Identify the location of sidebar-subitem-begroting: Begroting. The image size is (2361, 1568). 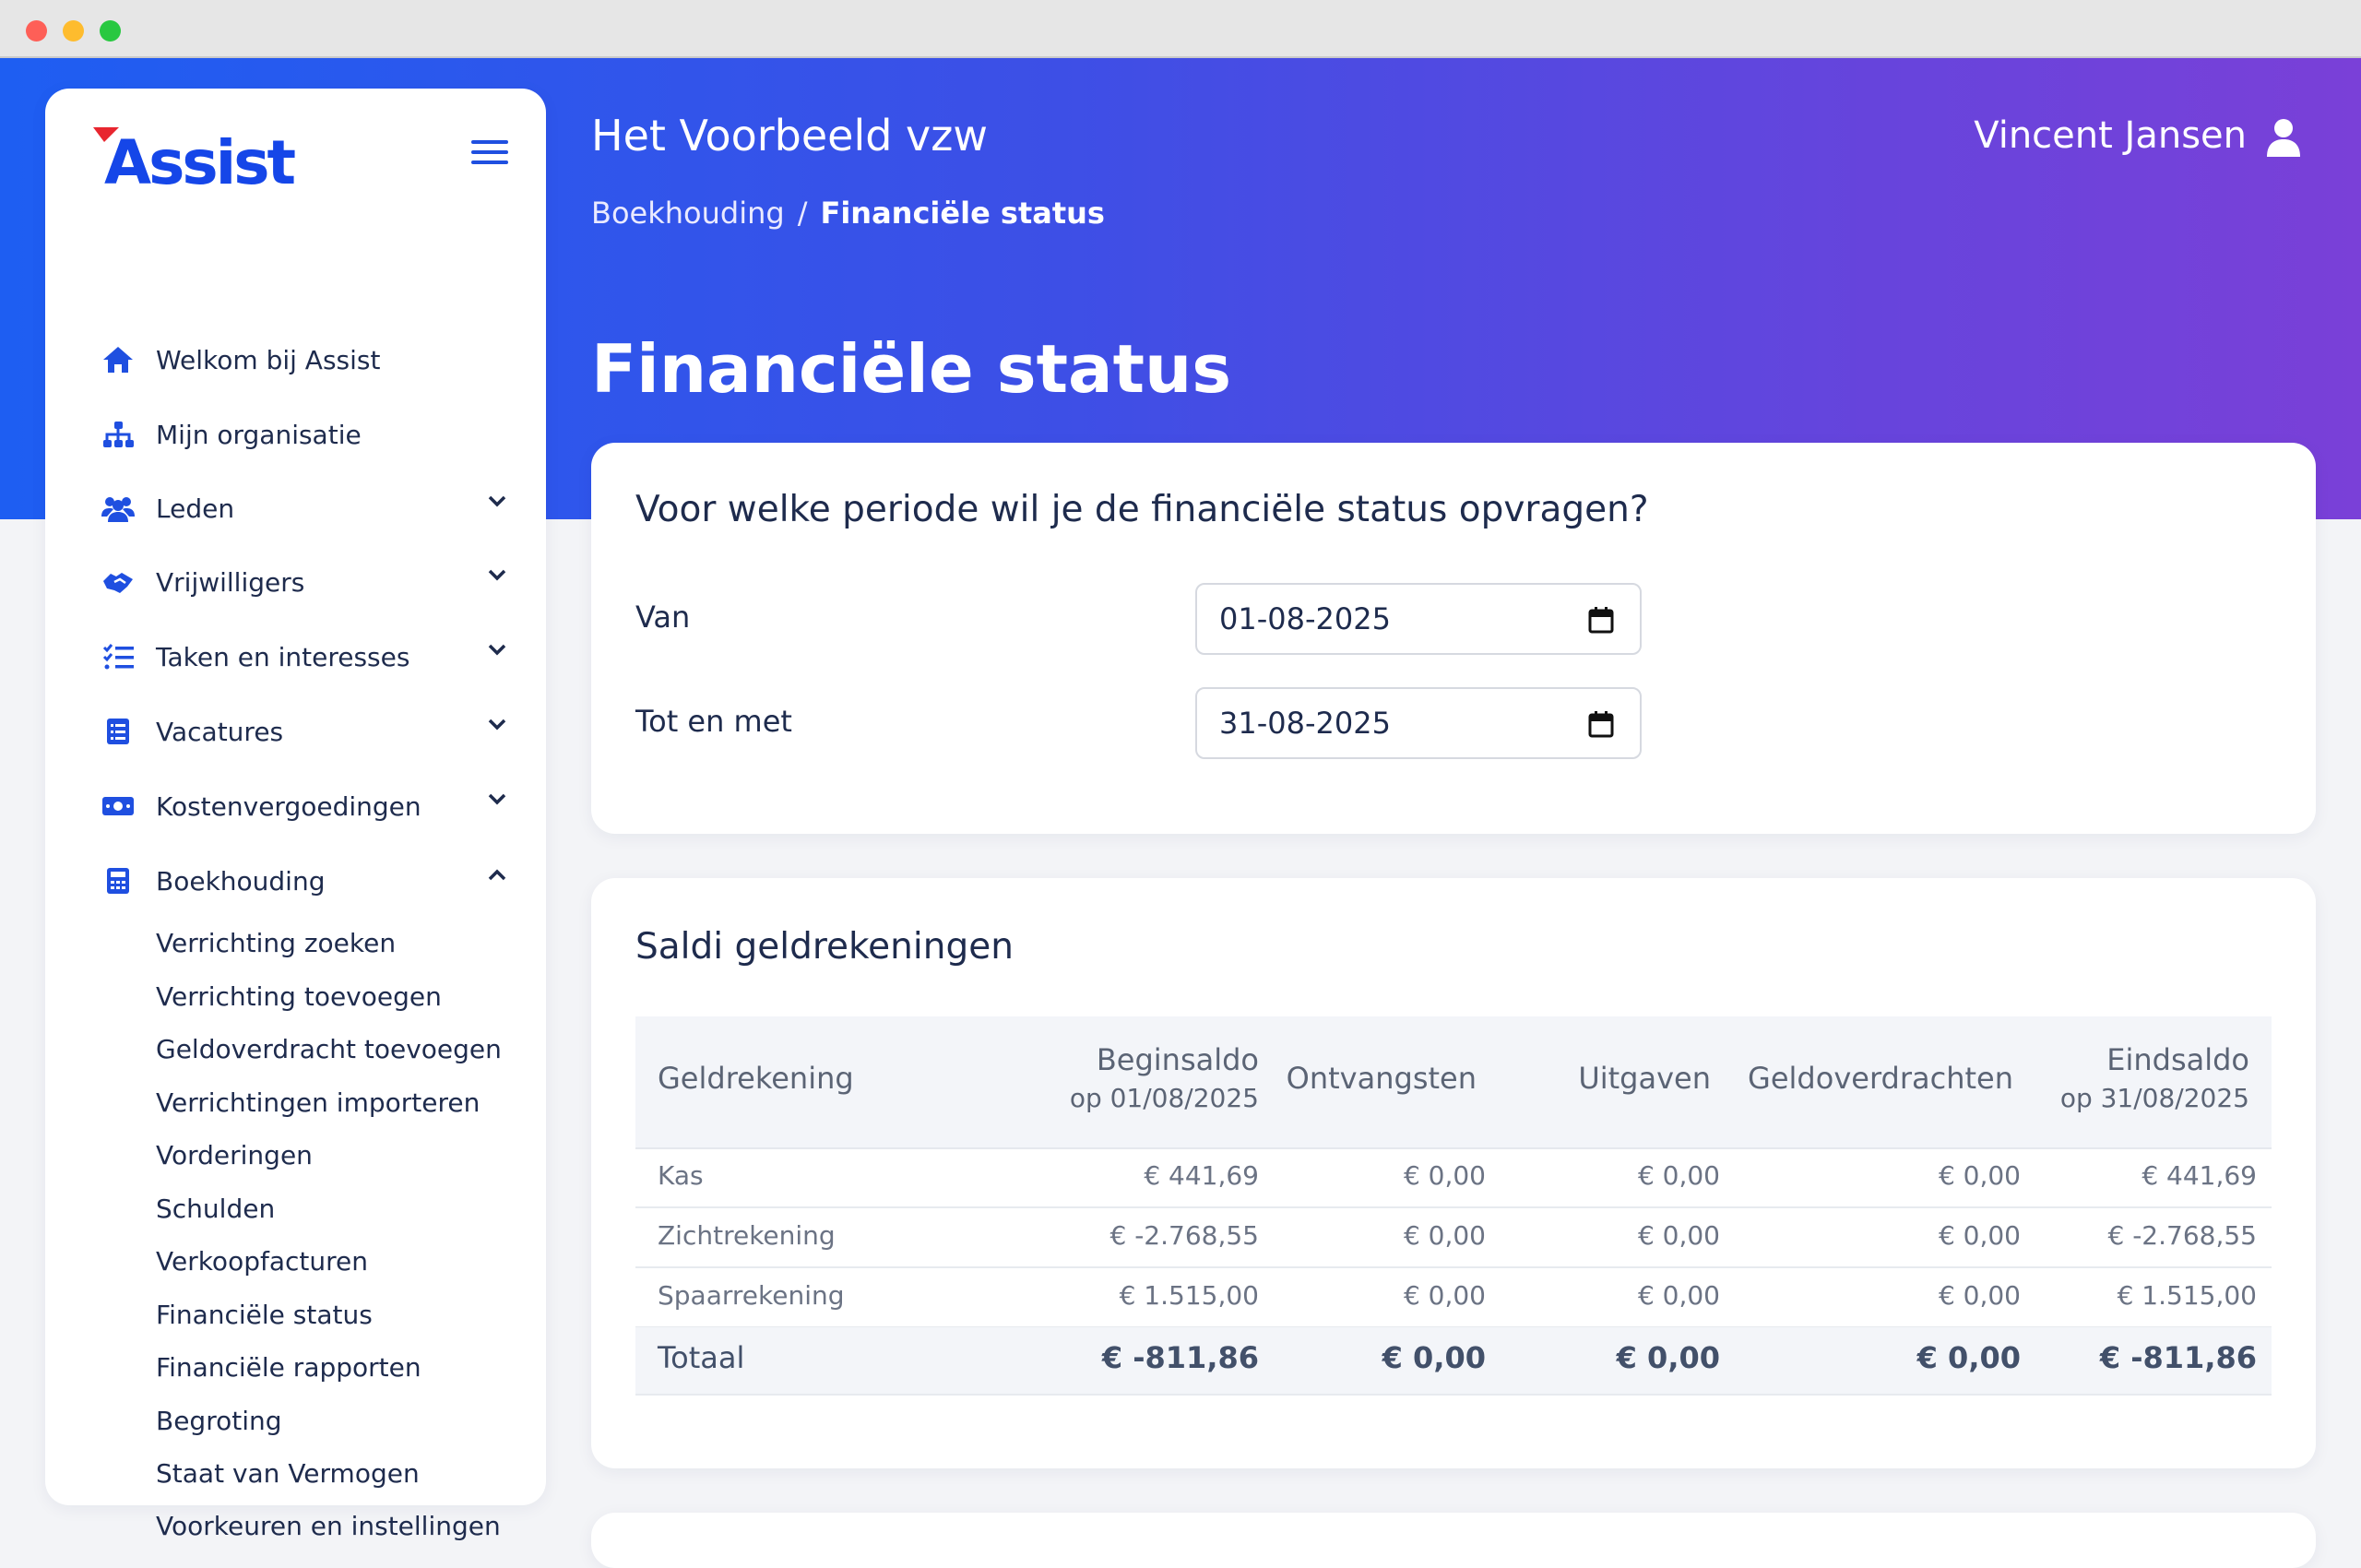
(219, 1421).